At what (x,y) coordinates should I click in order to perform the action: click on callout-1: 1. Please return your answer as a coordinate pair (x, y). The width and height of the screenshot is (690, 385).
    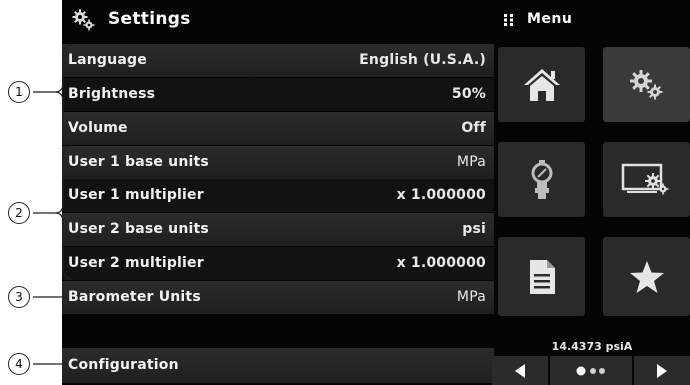
    Looking at the image, I should click on (19, 92).